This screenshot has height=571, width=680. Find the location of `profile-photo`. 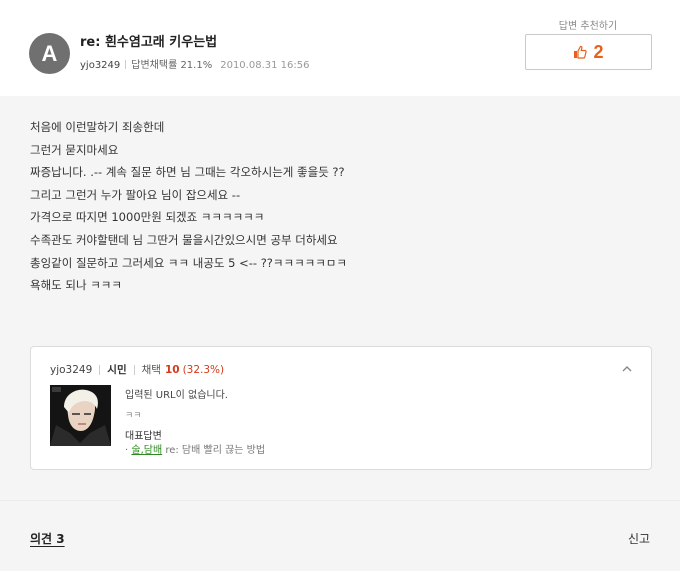

profile-photo is located at coordinates (80, 415).